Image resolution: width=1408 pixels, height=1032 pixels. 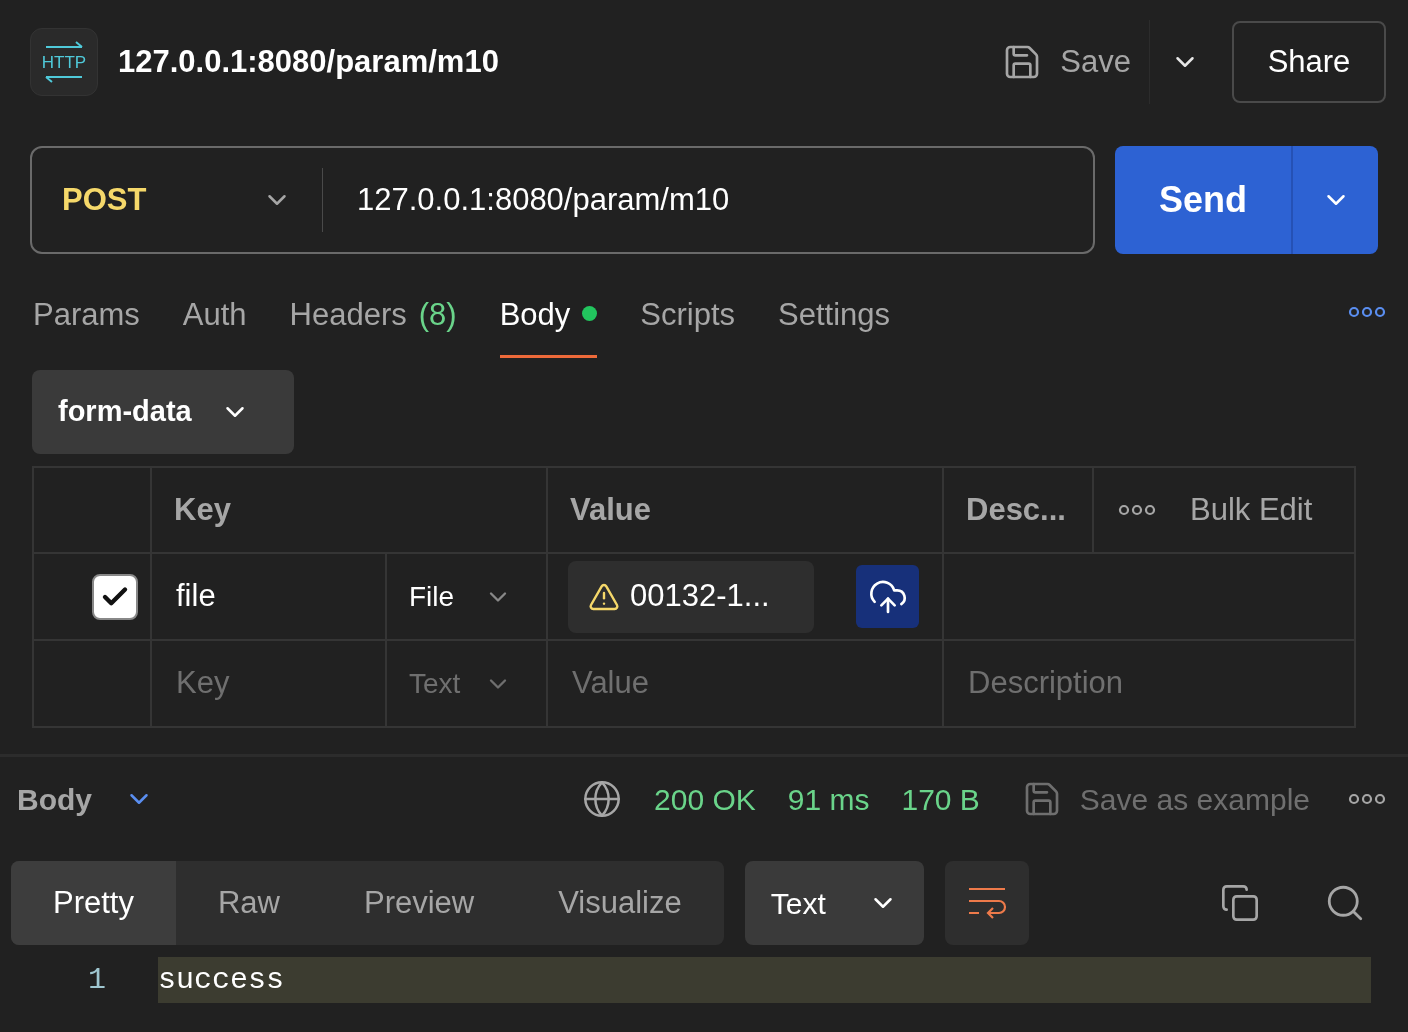 I want to click on copy-icon, so click(x=1240, y=903).